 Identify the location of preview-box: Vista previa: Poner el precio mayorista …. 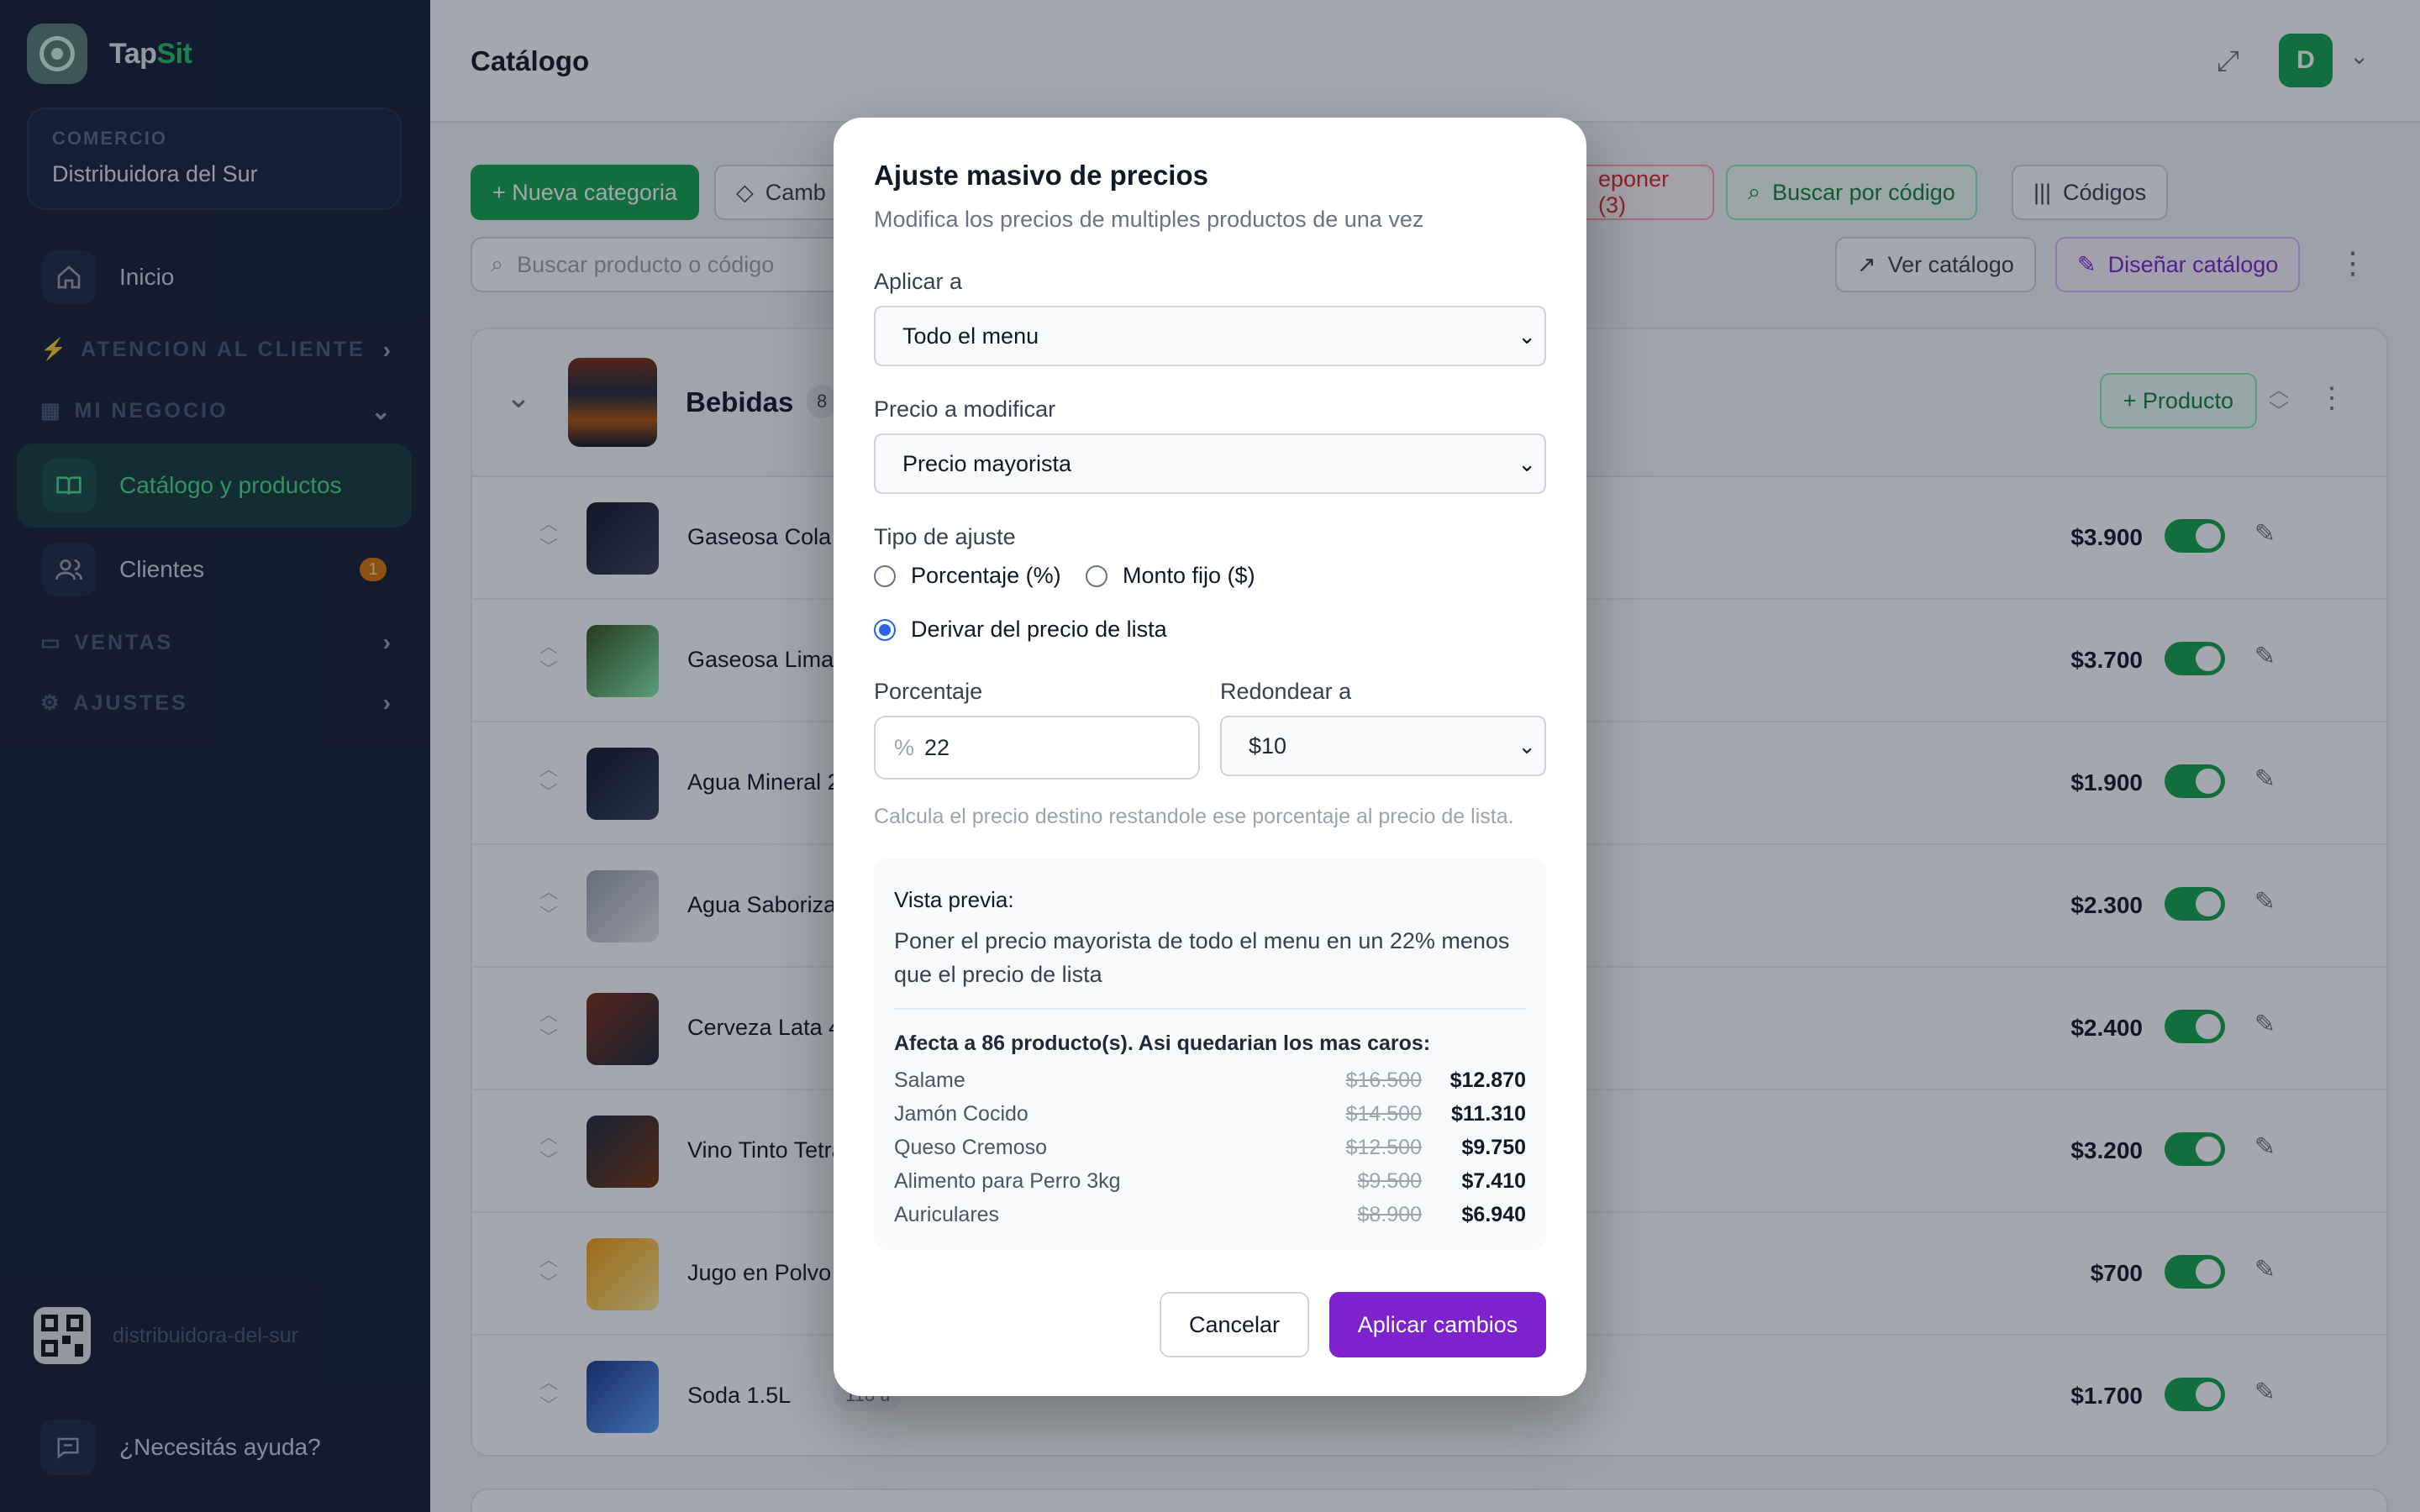
(1210, 1054).